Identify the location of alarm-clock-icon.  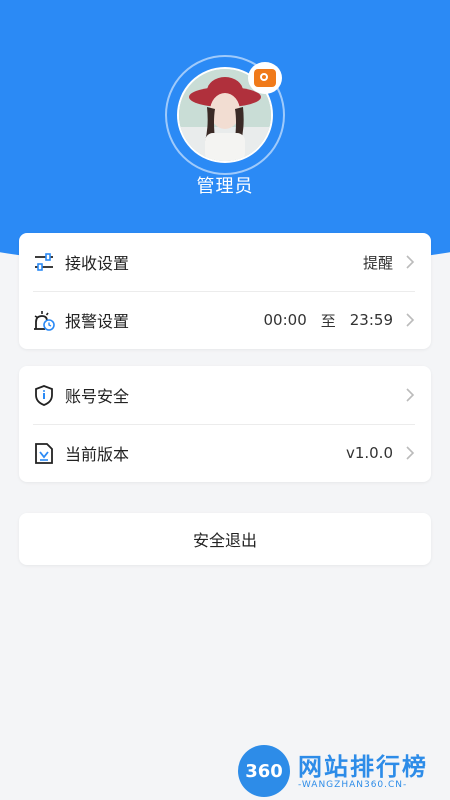
(44, 320).